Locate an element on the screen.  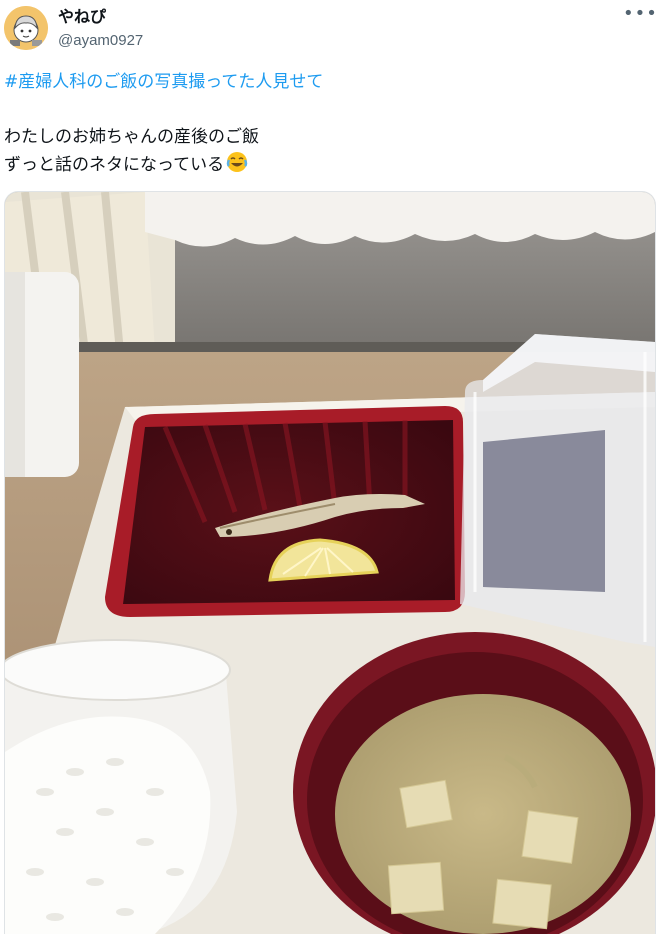
avatar is located at coordinates (26, 28).